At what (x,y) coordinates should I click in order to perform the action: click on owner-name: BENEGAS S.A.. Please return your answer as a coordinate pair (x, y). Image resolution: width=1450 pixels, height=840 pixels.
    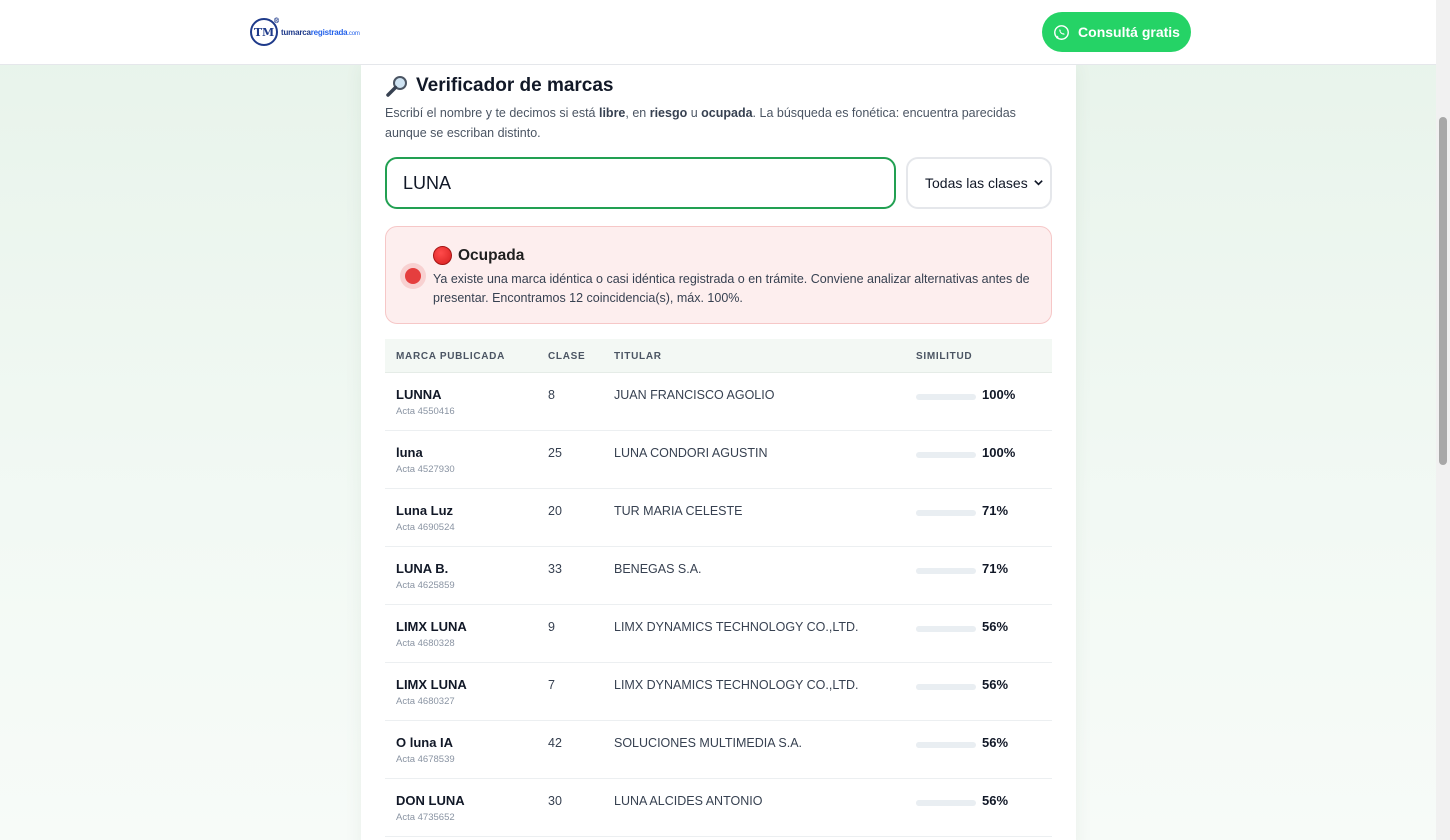
    Looking at the image, I should click on (658, 569).